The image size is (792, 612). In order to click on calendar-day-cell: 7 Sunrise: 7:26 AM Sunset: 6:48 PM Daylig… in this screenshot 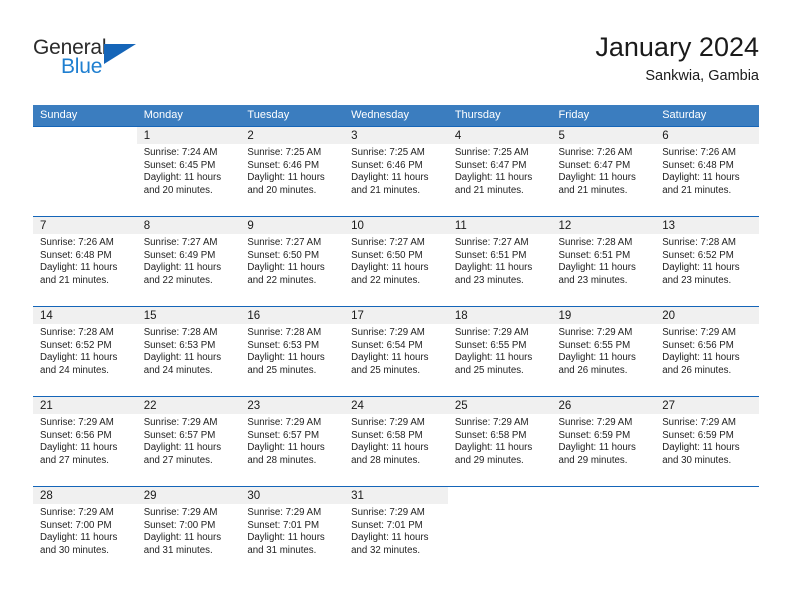, I will do `click(85, 261)`.